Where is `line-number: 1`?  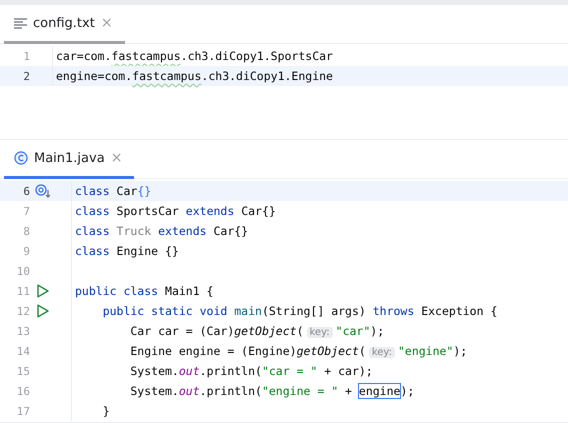
line-number: 1 is located at coordinates (26, 56).